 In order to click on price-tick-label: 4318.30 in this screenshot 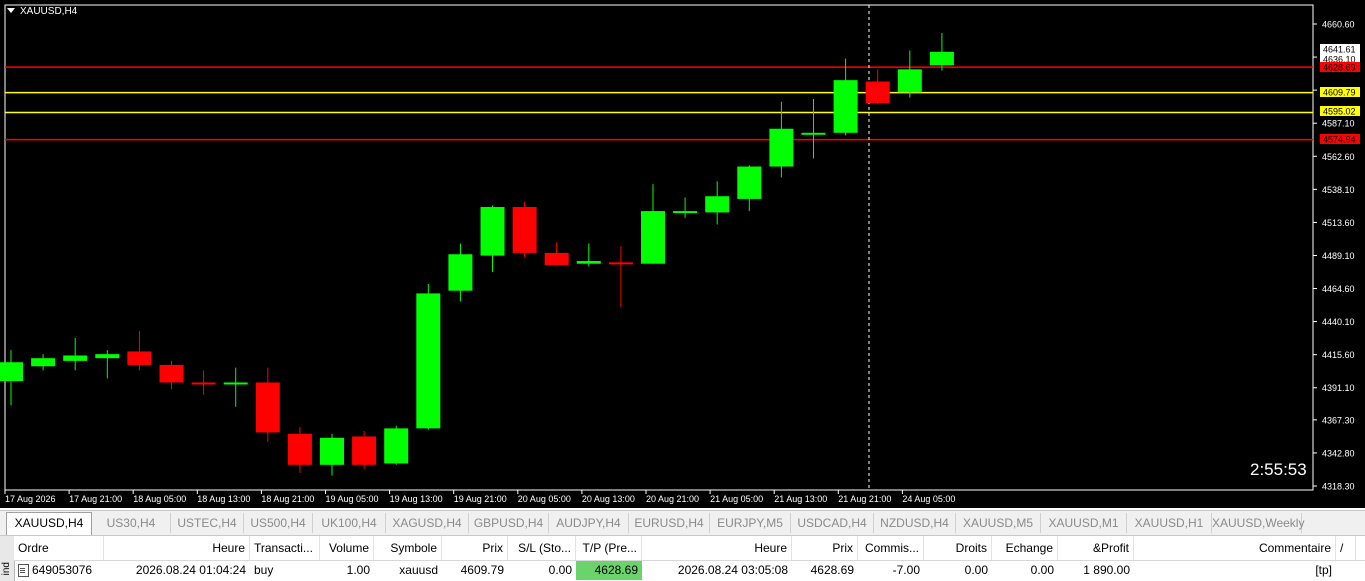, I will do `click(1338, 487)`.